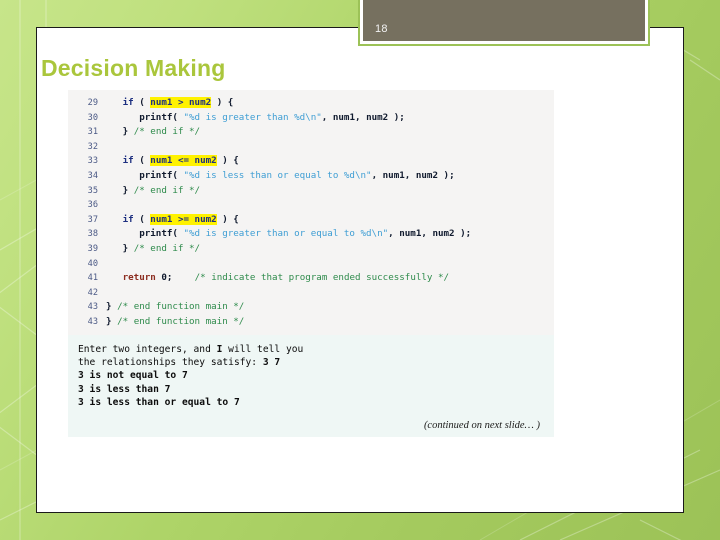 The width and height of the screenshot is (720, 540). Describe the element at coordinates (159, 403) in the screenshot. I see `output-text: 3 is less than or equal to 7` at that location.